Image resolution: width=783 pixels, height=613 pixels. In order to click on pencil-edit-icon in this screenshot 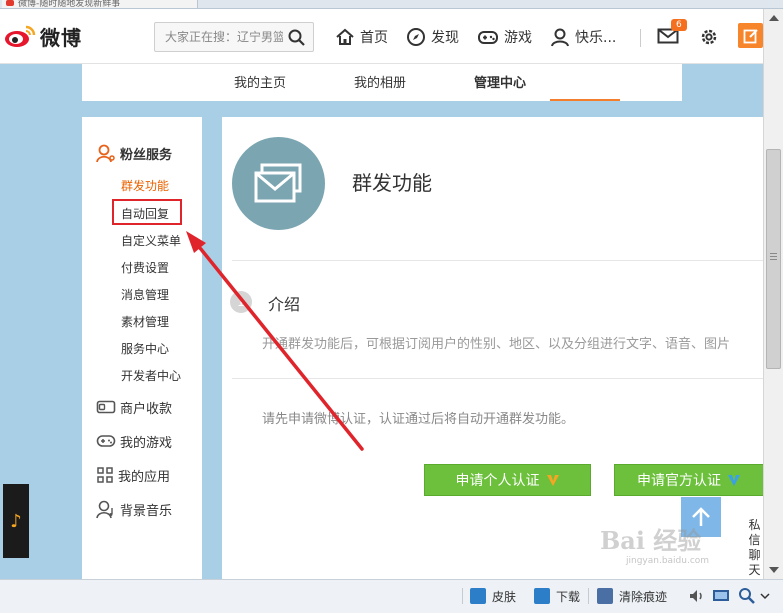, I will do `click(750, 35)`.